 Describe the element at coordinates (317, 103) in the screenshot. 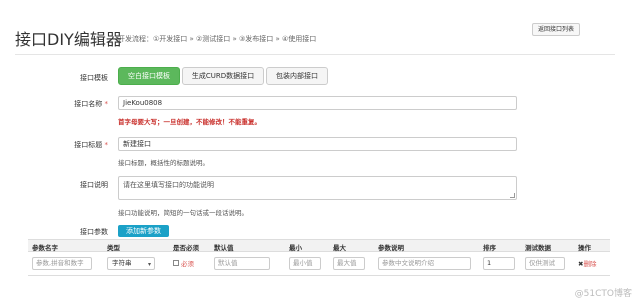

I see `name-input: JieKou0808` at that location.